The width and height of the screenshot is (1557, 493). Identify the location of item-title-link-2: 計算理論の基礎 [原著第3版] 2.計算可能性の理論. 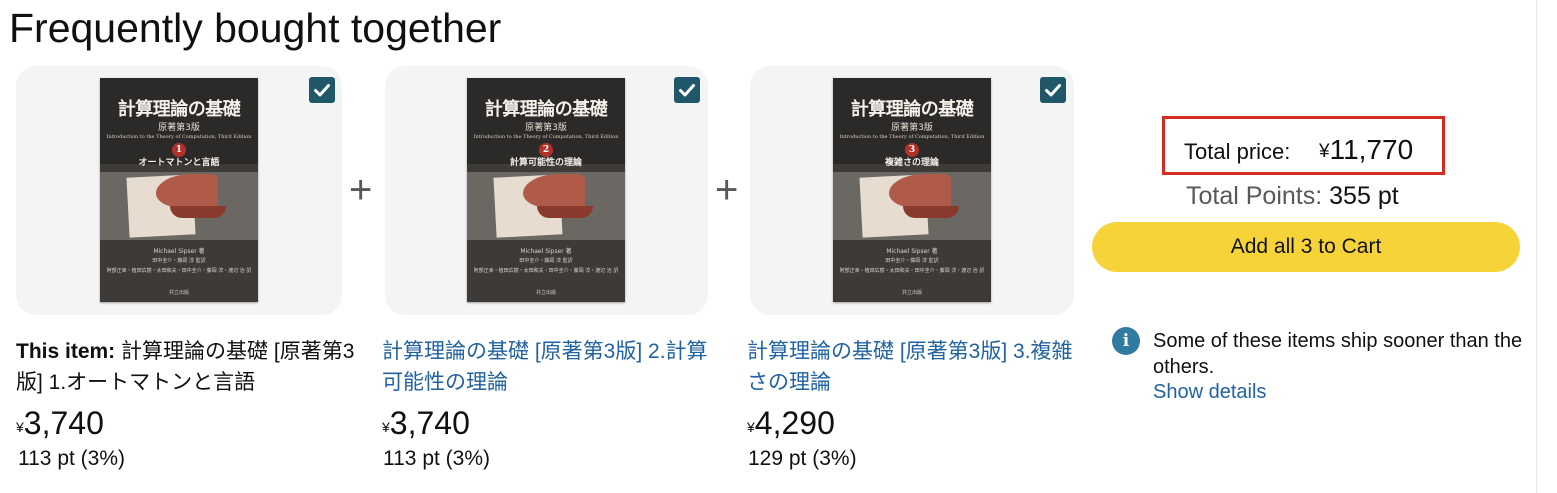
(552, 367).